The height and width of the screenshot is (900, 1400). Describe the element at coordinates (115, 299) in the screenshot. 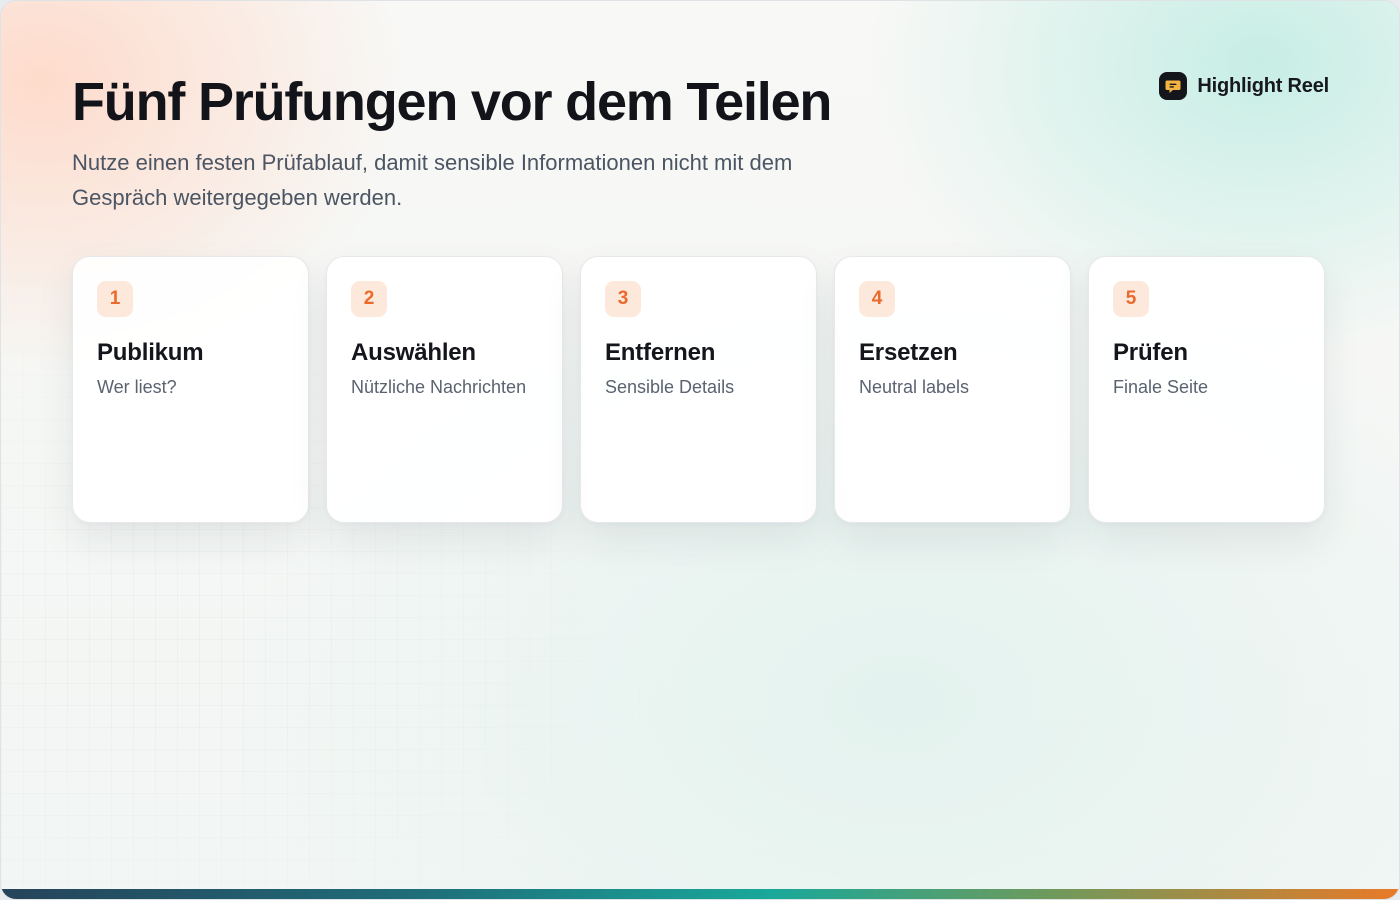

I see `step-number-badge: 1` at that location.